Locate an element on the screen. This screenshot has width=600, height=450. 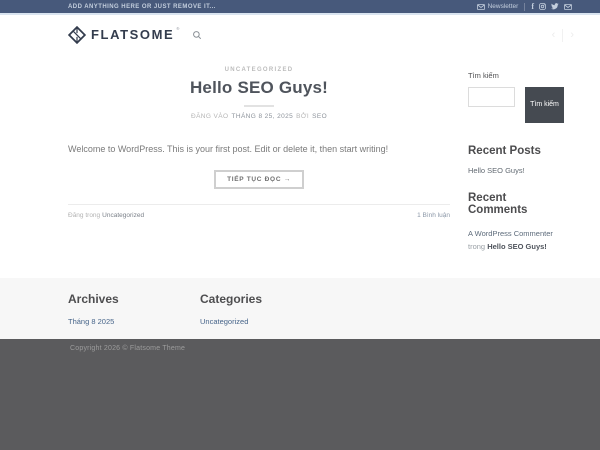
post-date-link: THÁNG 8 25, 2025 is located at coordinates (262, 116).